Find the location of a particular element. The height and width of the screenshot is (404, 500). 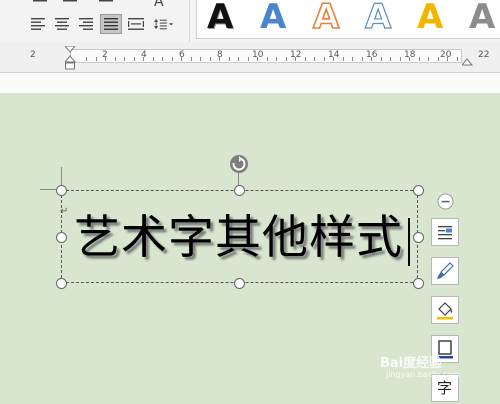

ruler-number: 2 is located at coordinates (33, 55).